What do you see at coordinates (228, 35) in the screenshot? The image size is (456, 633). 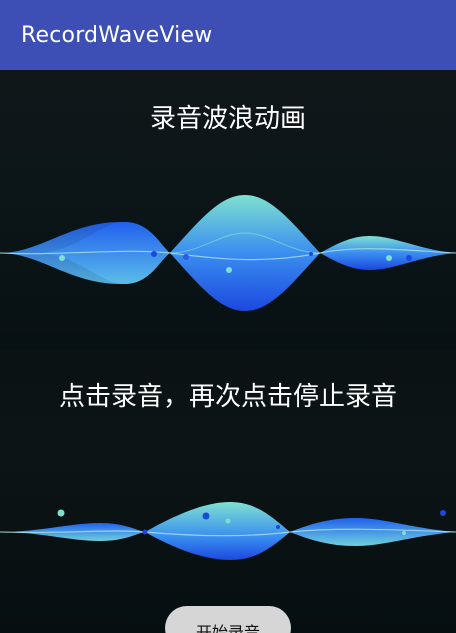 I see `app-bar: RecordWaveView` at bounding box center [228, 35].